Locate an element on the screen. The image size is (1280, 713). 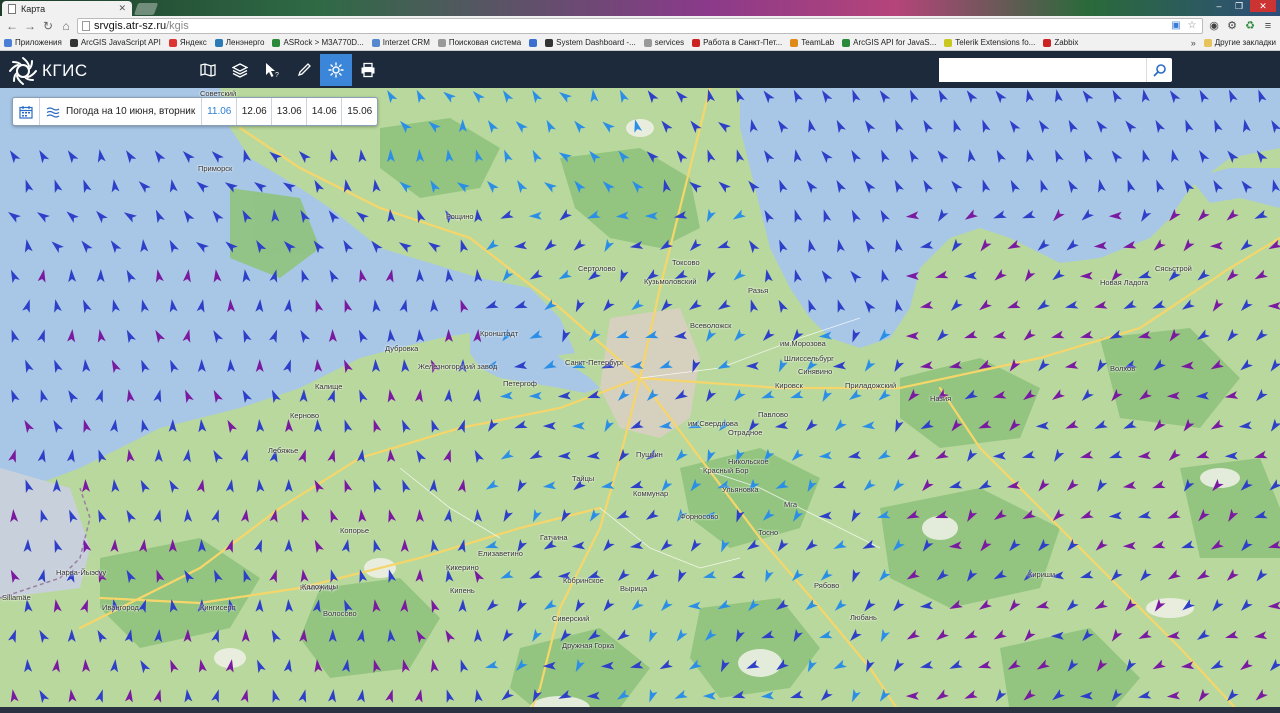
search-input is located at coordinates (1042, 70).